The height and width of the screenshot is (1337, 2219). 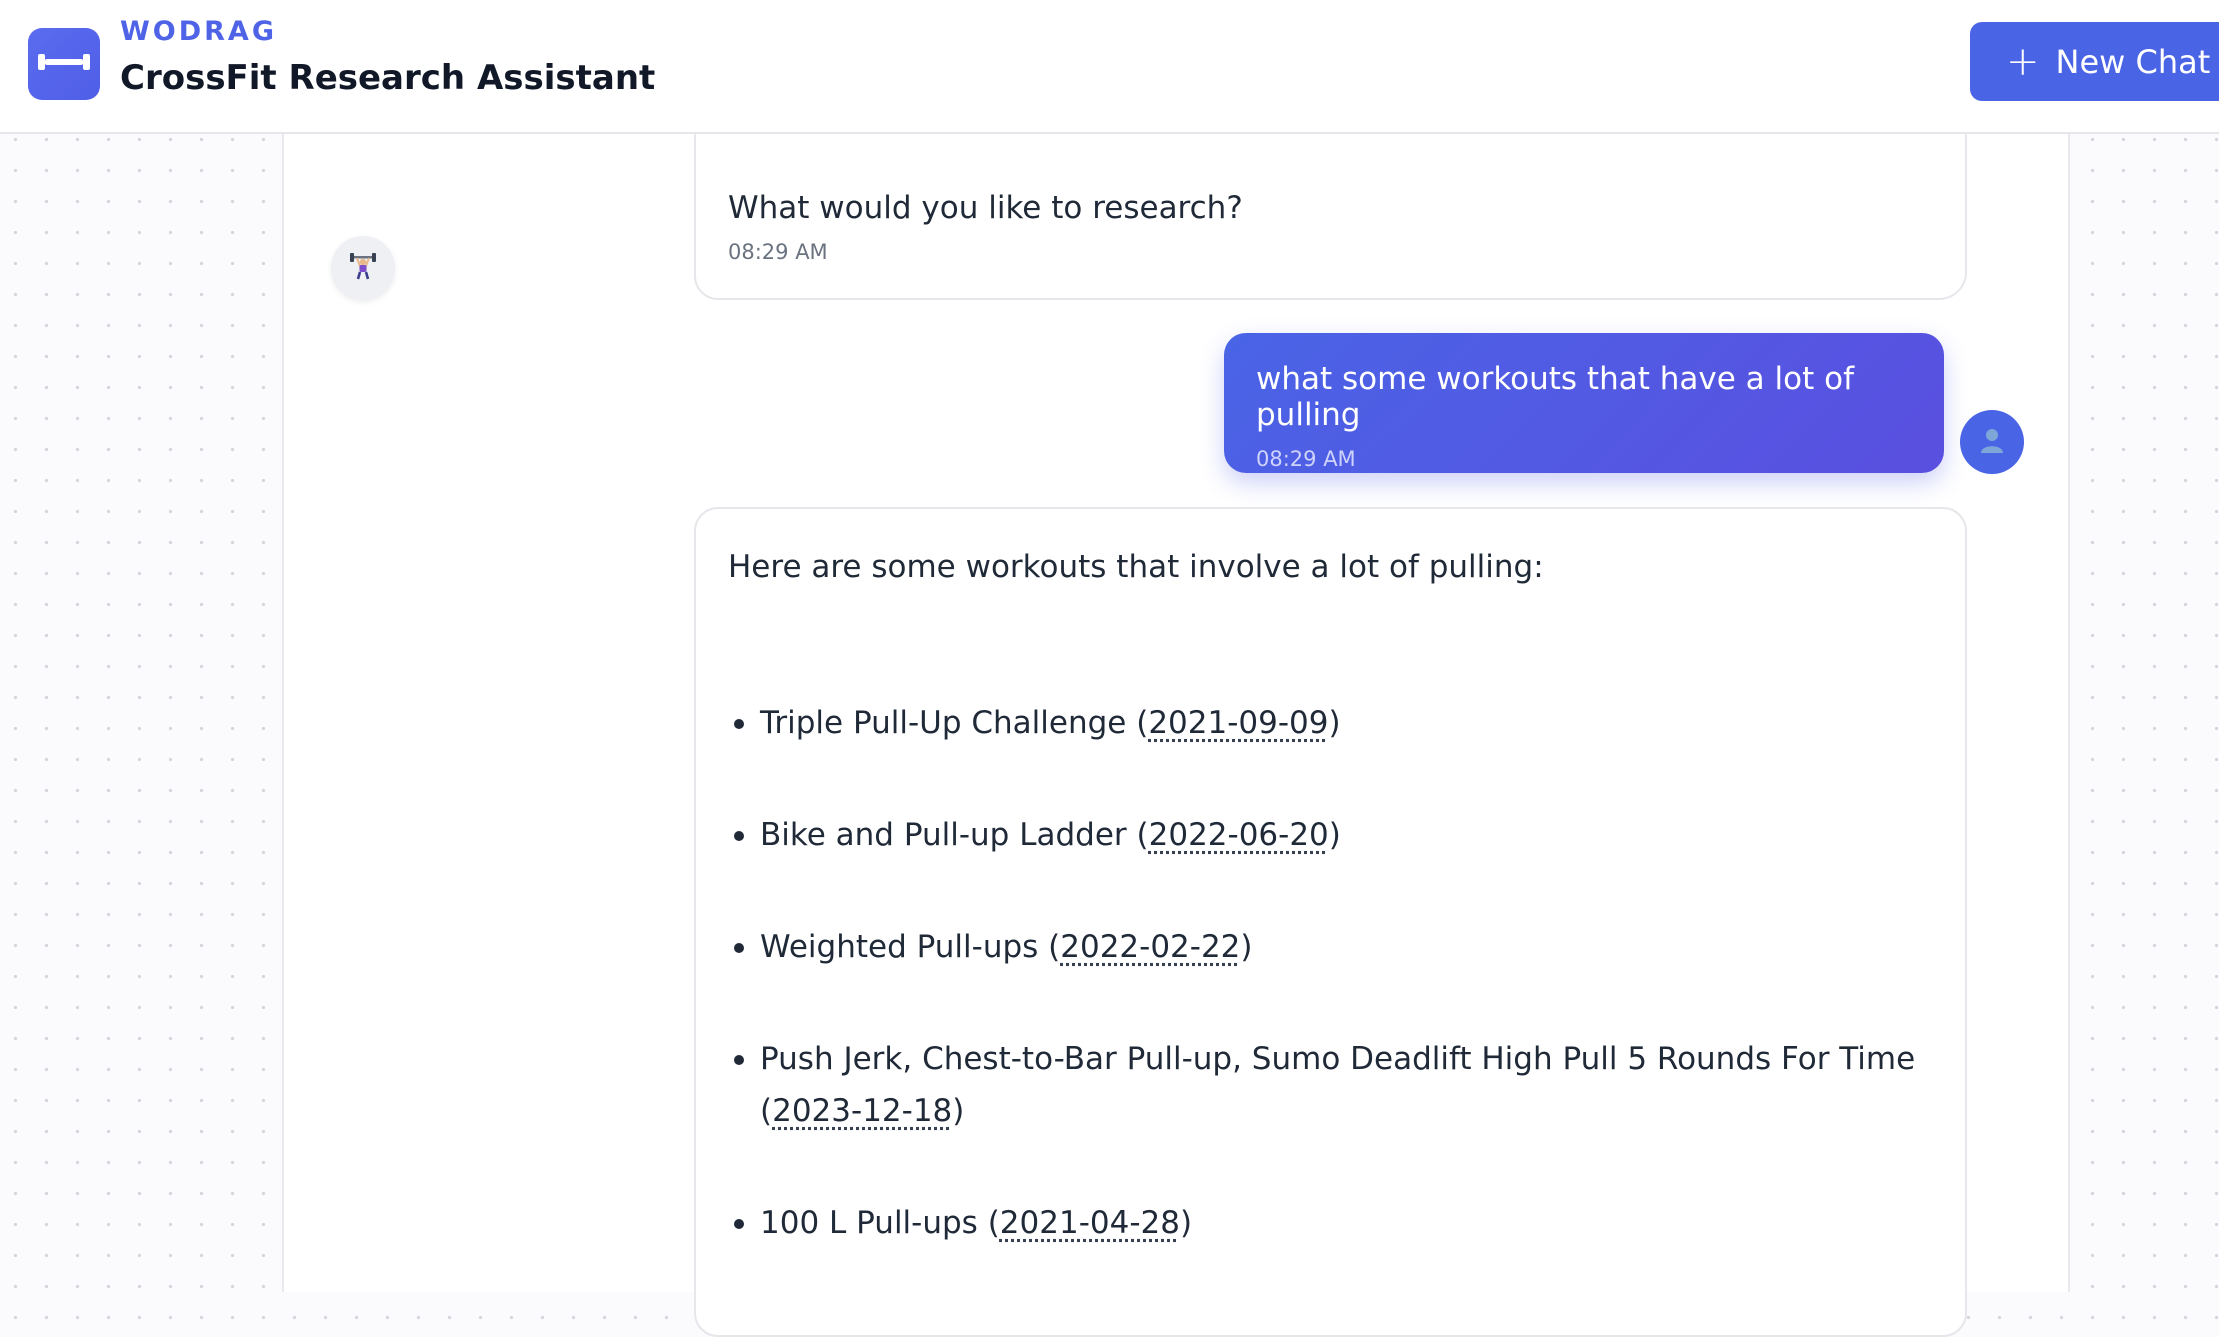 What do you see at coordinates (1330, 723) in the screenshot?
I see `list-item: Triple Pull-Up Challenge (2021-09-09)` at bounding box center [1330, 723].